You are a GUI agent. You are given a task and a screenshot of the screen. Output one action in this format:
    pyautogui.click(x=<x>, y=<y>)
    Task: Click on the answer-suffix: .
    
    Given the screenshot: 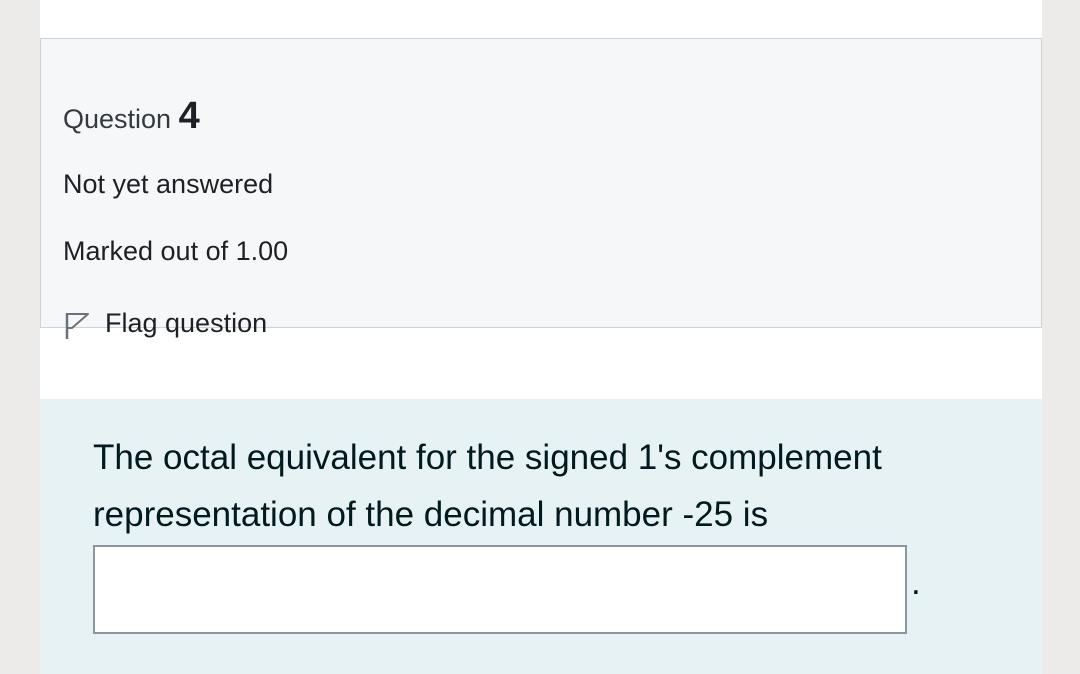 What is the action you would take?
    pyautogui.click(x=916, y=582)
    